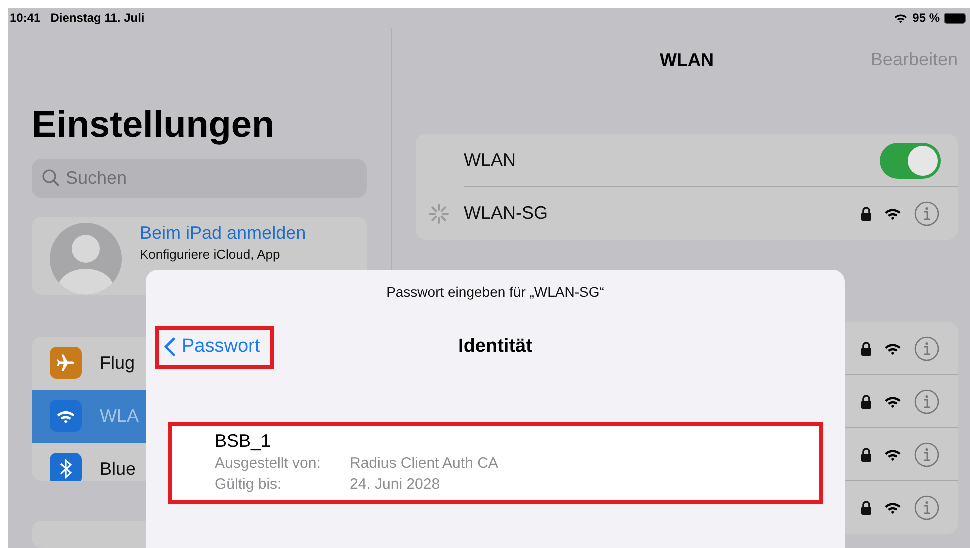  What do you see at coordinates (97, 18) in the screenshot?
I see `status-date: Dienstag 11. Juli` at bounding box center [97, 18].